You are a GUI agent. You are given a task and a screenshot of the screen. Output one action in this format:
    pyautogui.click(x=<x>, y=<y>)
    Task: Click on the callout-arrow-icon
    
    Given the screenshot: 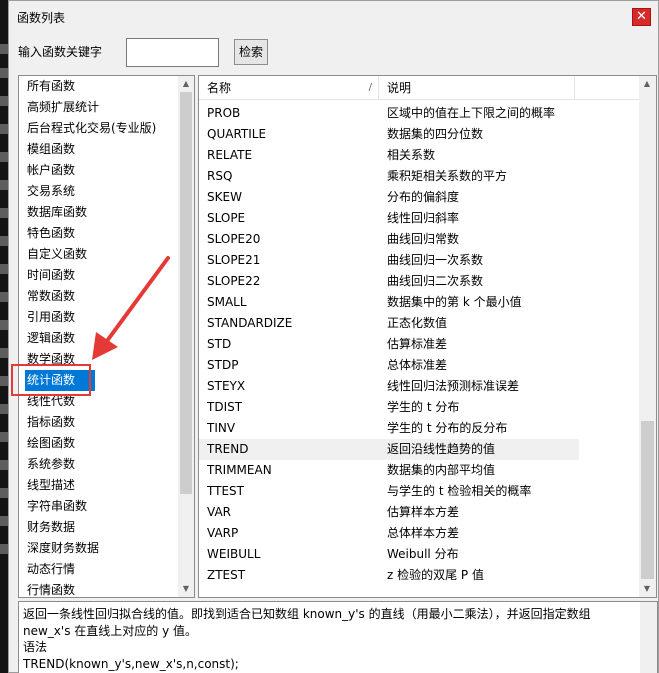 What is the action you would take?
    pyautogui.click(x=131, y=308)
    